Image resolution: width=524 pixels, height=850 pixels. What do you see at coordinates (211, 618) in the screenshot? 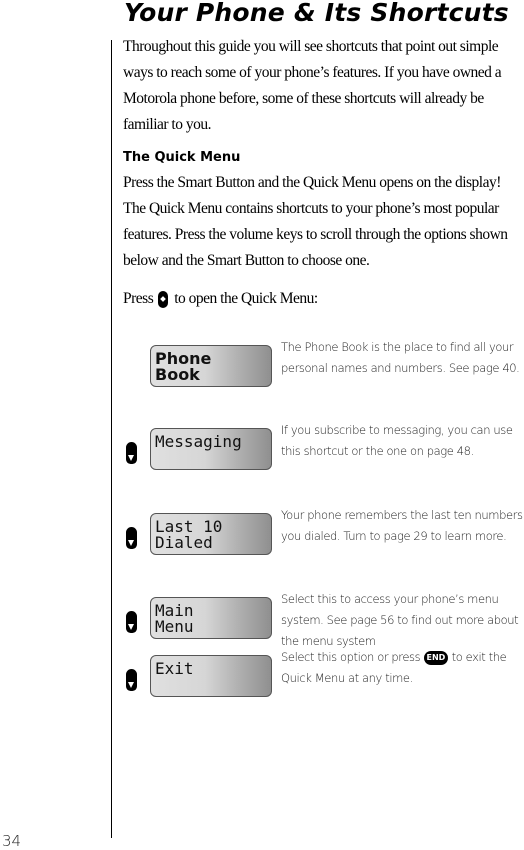
I see `lcd-display: Main Menu` at bounding box center [211, 618].